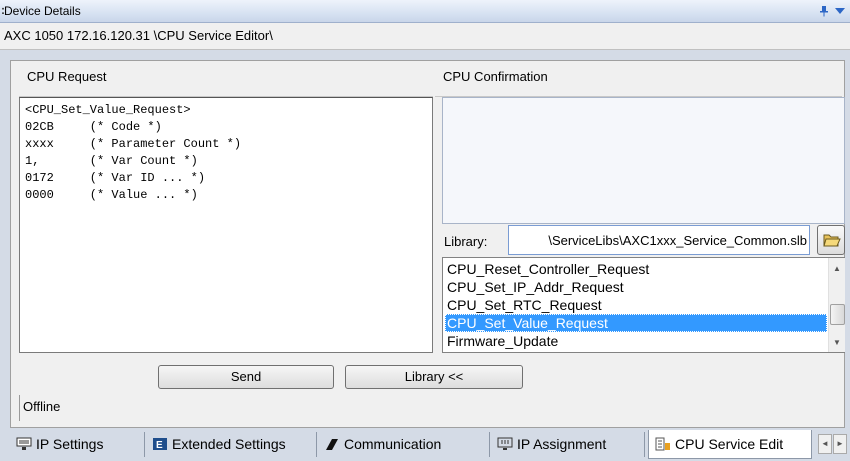 This screenshot has height=461, width=850. What do you see at coordinates (636, 323) in the screenshot?
I see `list-item-selected: CPU_Set_Value_Request` at bounding box center [636, 323].